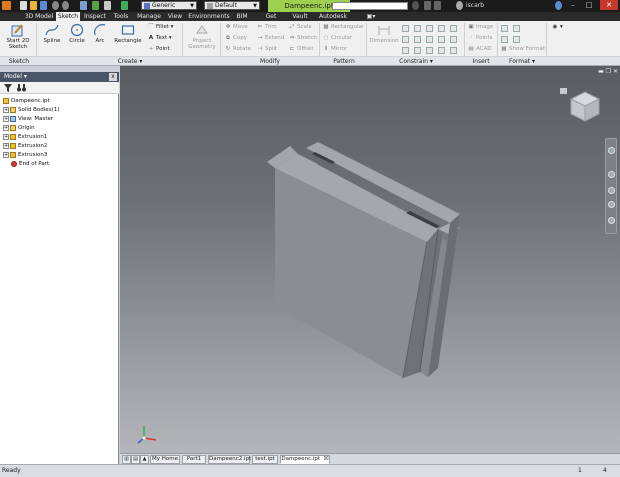  I want to click on user-name: iscarb, so click(475, 5).